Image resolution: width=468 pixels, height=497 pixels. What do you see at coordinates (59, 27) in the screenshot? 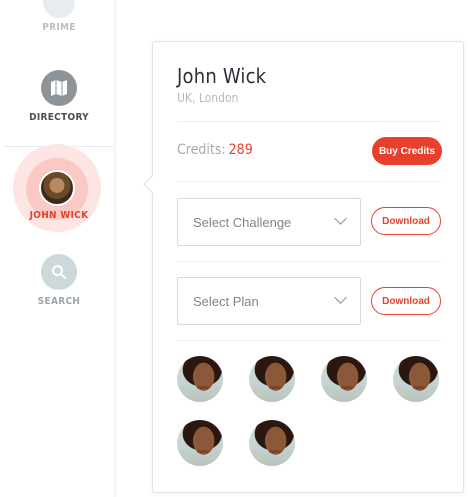
I see `nav-label-prime: PRIME` at bounding box center [59, 27].